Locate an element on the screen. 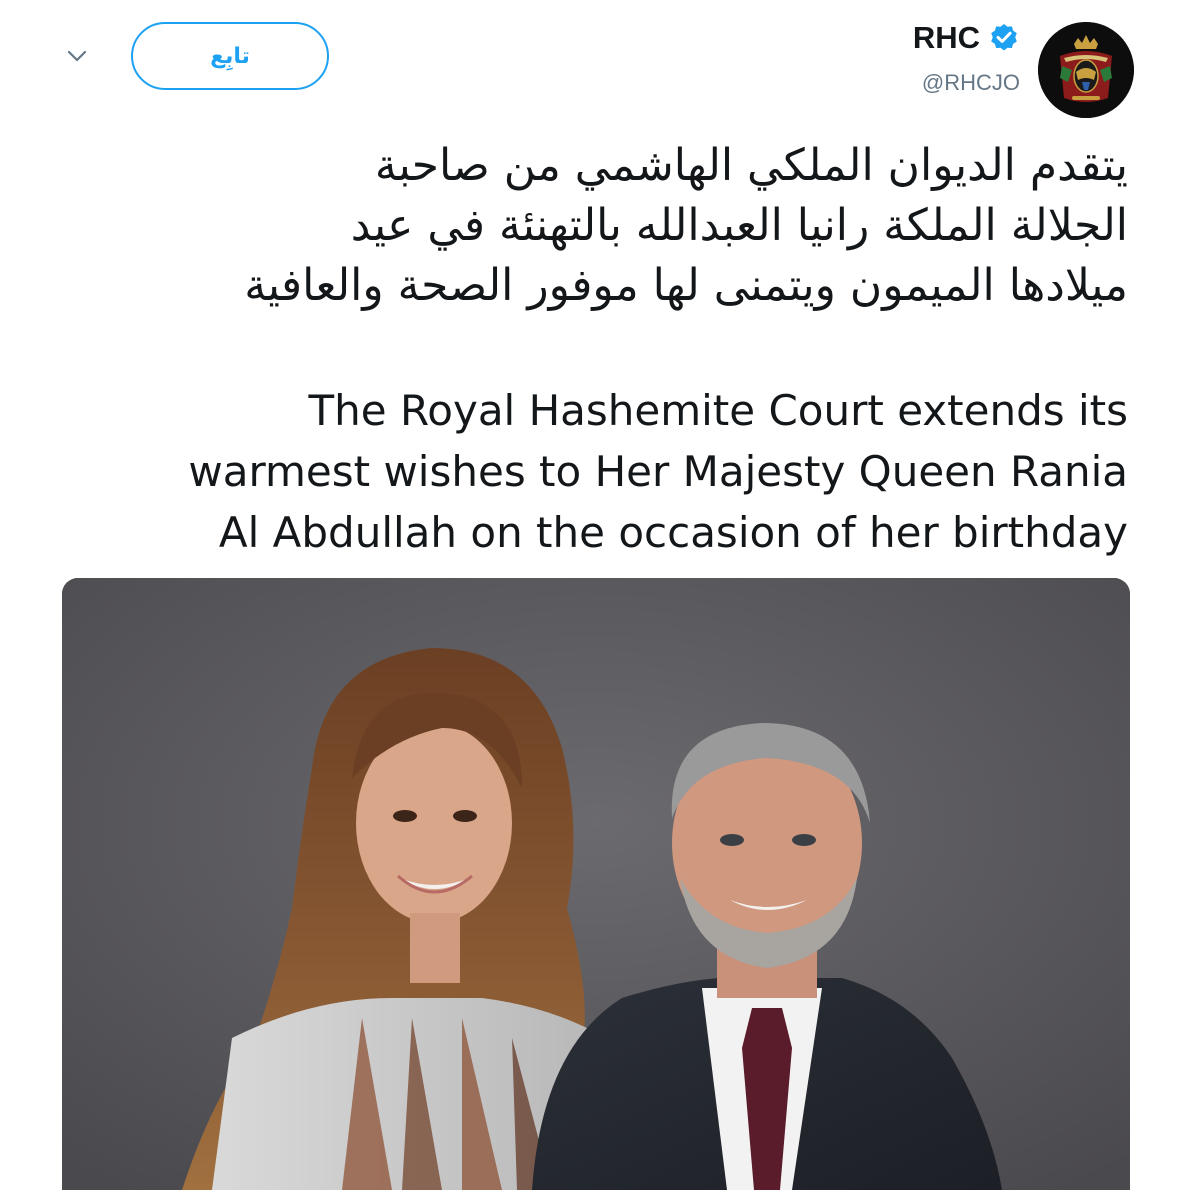 The image size is (1200, 1190). verified-badge-icon is located at coordinates (1004, 37).